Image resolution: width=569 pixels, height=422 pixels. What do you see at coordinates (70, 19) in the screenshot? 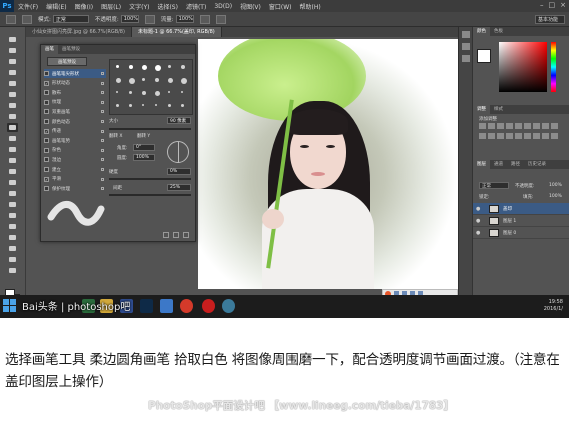
I see `mode-select: 正常` at bounding box center [70, 19].